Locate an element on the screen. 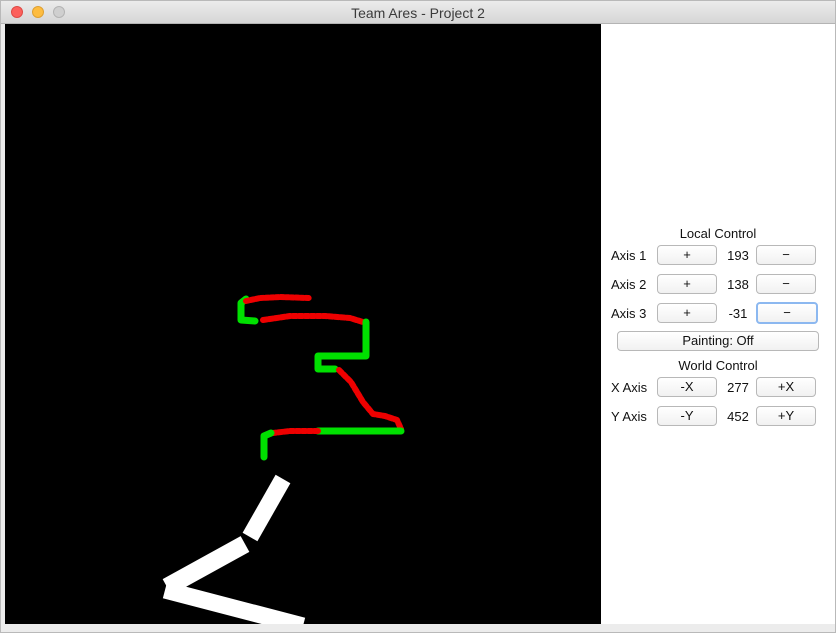  axis-2-label: Axis 2 is located at coordinates (629, 284).